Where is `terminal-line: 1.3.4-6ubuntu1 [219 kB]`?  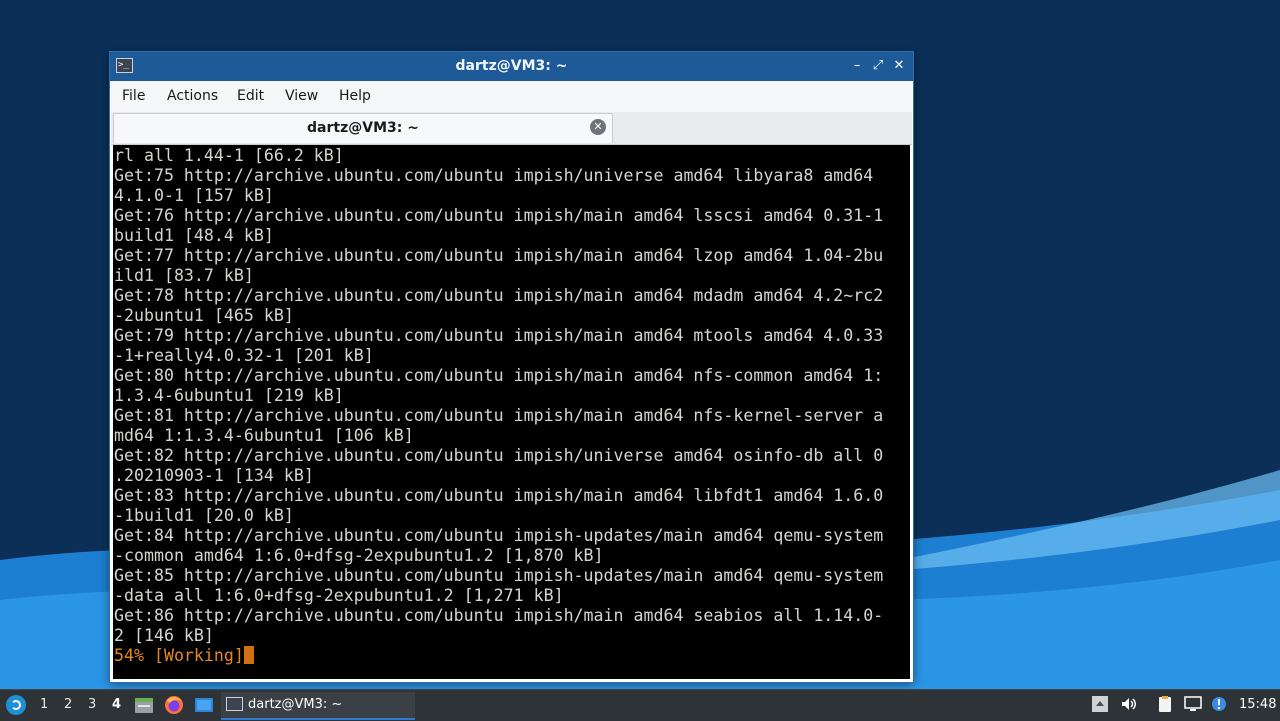 terminal-line: 1.3.4-6ubuntu1 [219 kB] is located at coordinates (229, 395).